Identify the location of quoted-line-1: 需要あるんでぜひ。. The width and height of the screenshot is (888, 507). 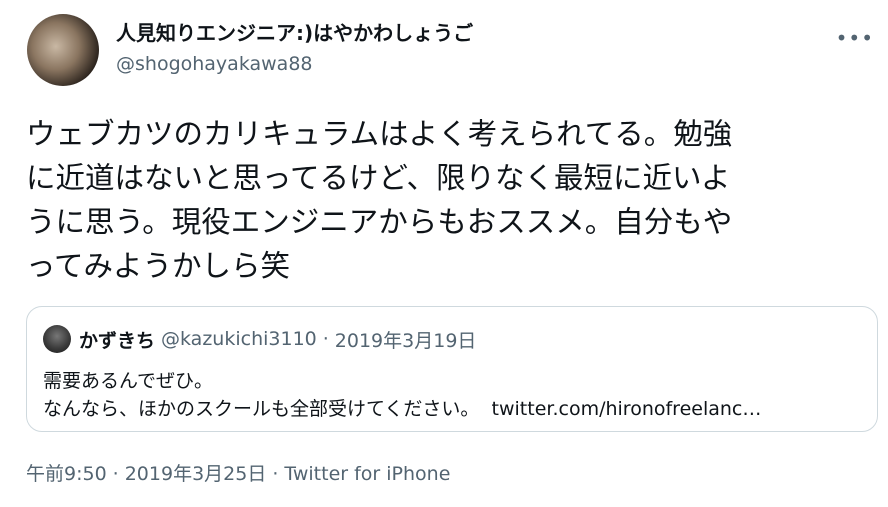
(128, 381).